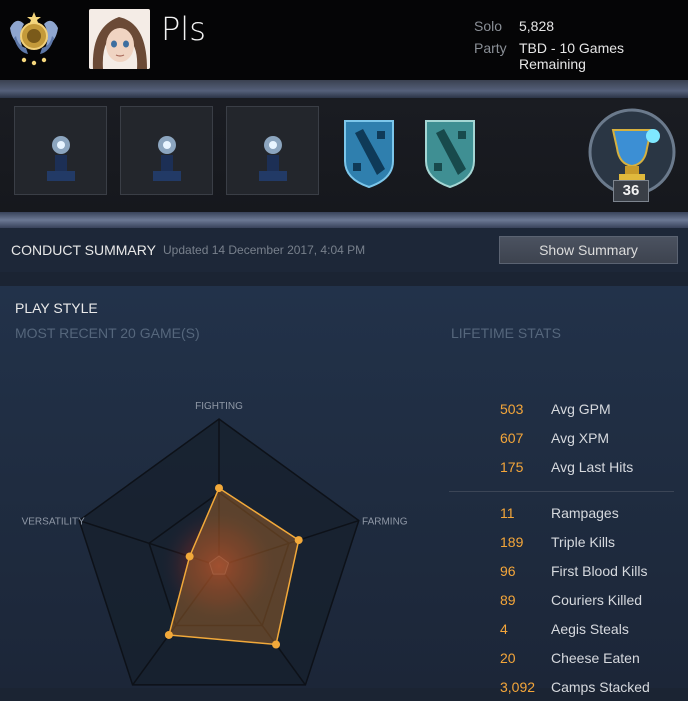 The height and width of the screenshot is (701, 688). Describe the element at coordinates (83, 250) in the screenshot. I see `conduct-summary-title: CONDUCT SUMMARY` at that location.